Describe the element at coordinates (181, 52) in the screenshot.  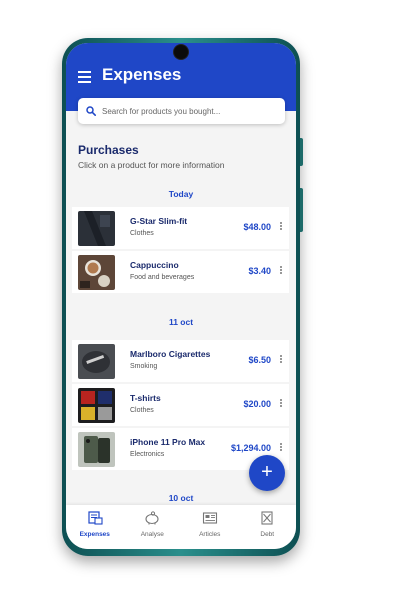
I see `camera-notch` at that location.